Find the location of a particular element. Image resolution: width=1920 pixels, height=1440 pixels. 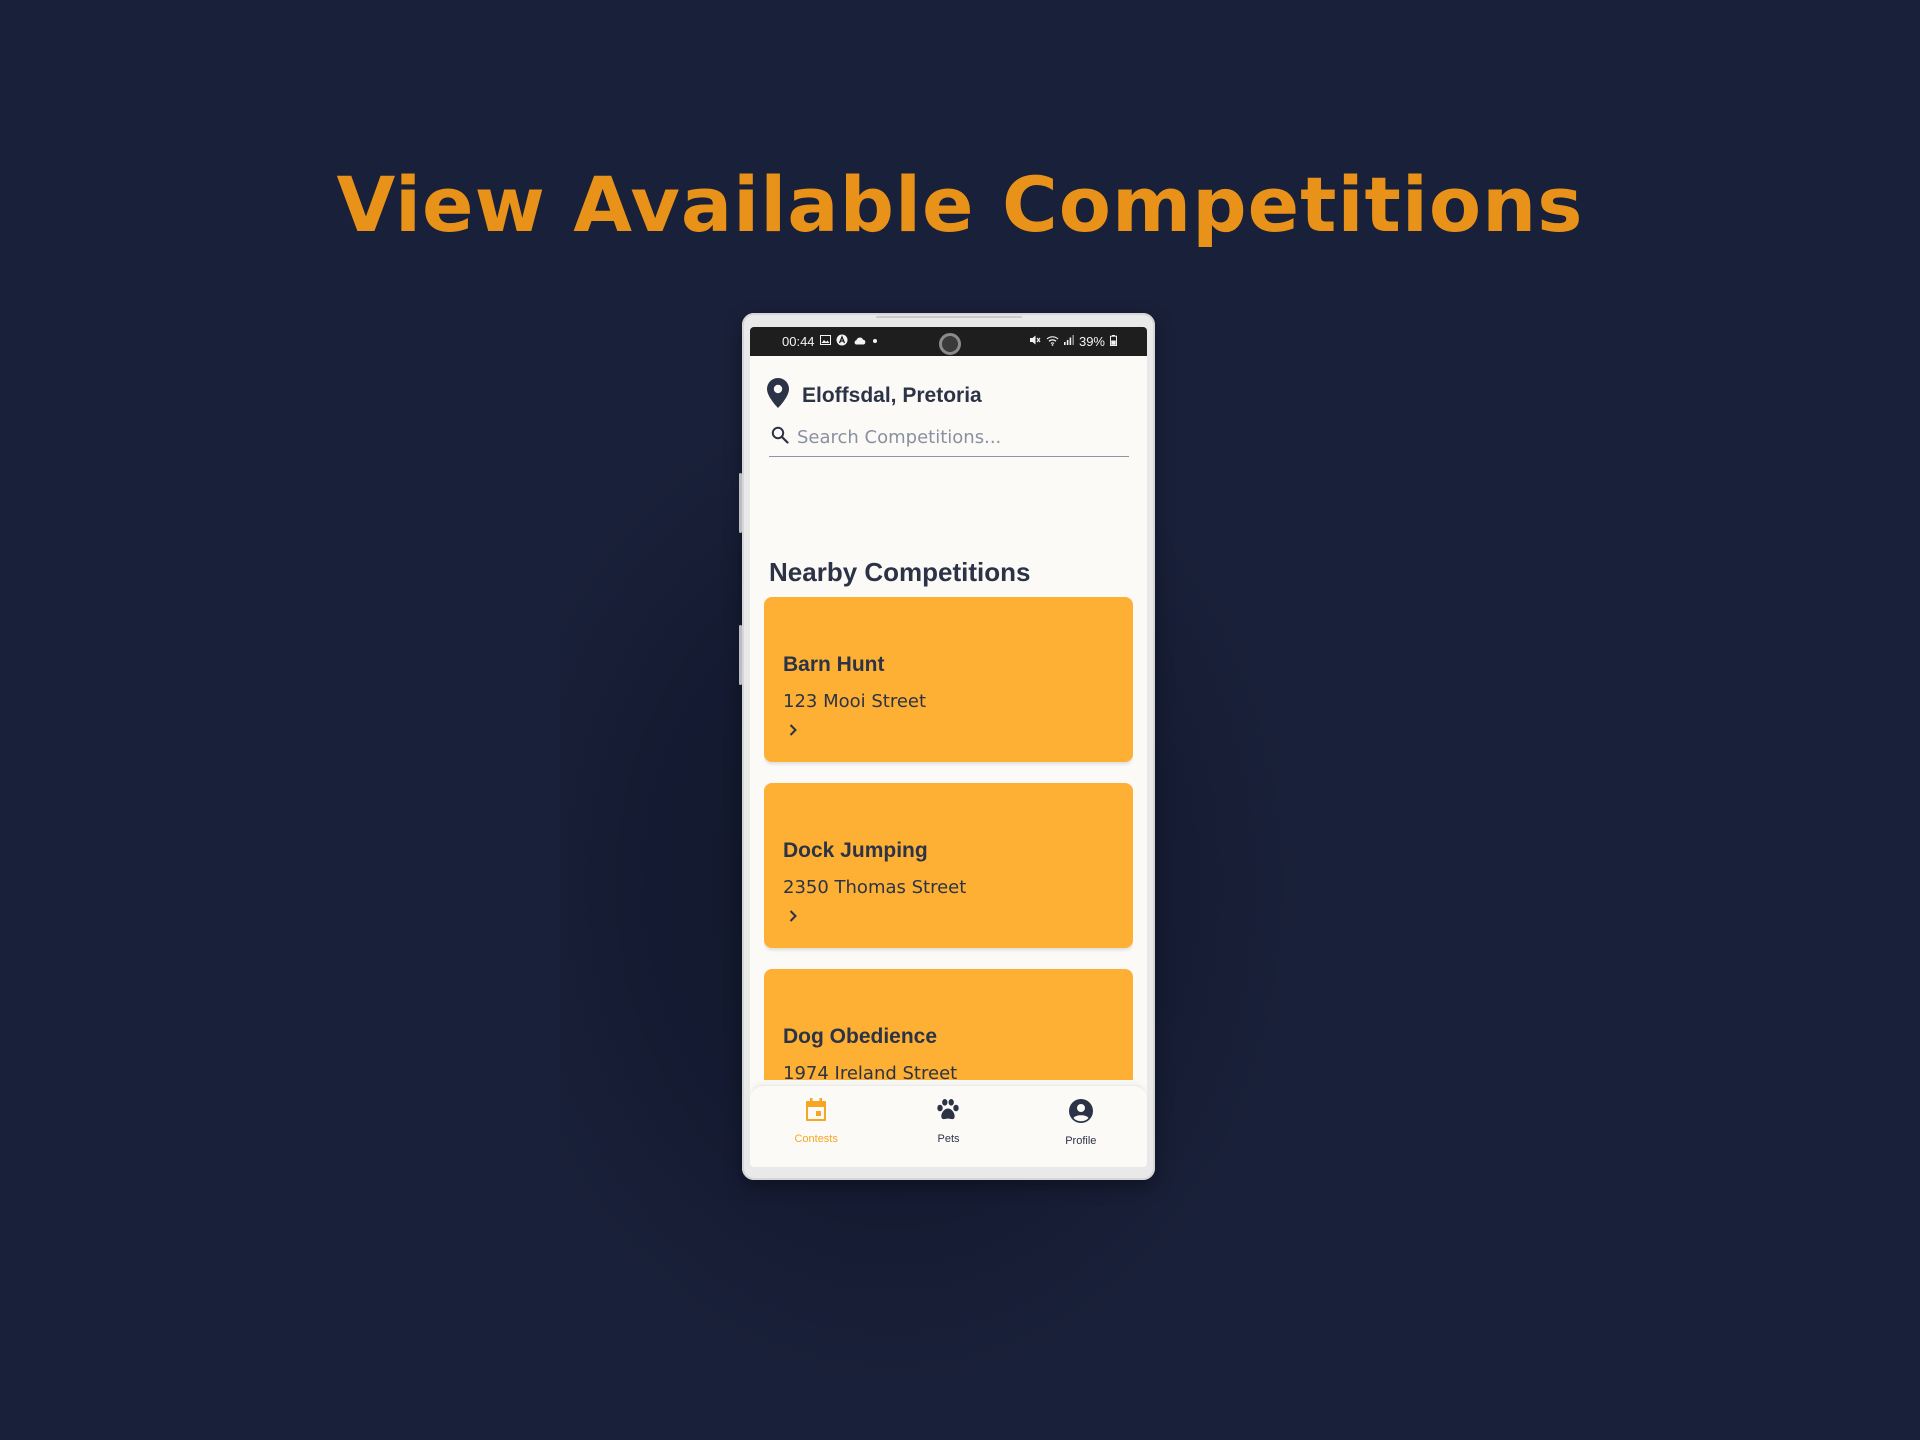

mute-icon is located at coordinates (1035, 341).